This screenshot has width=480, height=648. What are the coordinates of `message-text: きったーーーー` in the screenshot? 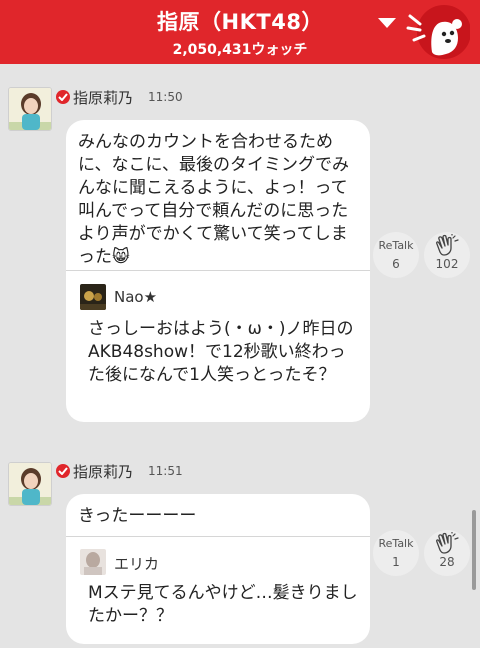 It's located at (137, 516).